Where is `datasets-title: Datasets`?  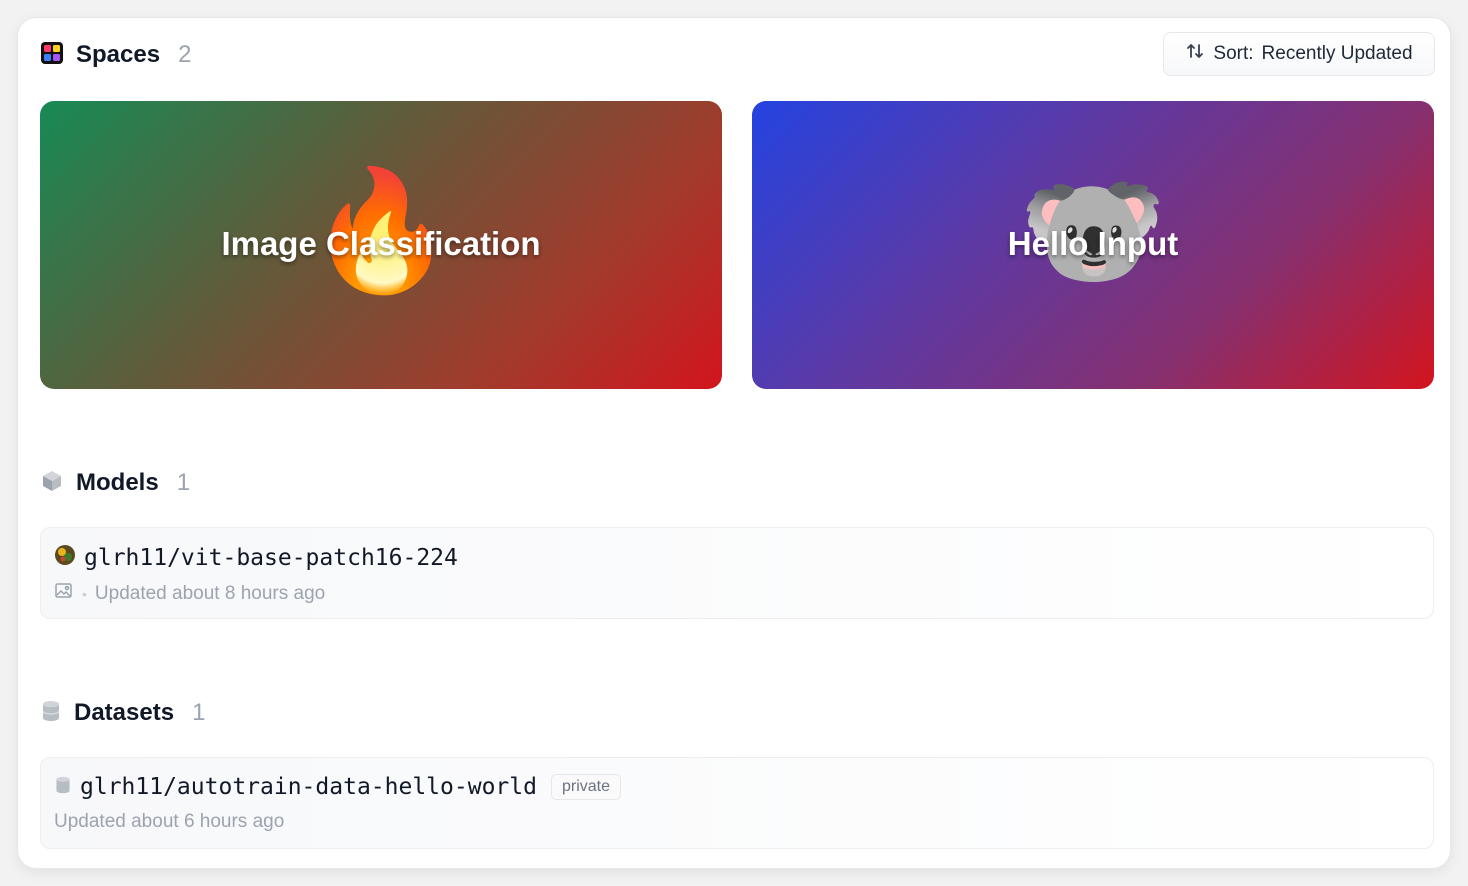
datasets-title: Datasets is located at coordinates (124, 712).